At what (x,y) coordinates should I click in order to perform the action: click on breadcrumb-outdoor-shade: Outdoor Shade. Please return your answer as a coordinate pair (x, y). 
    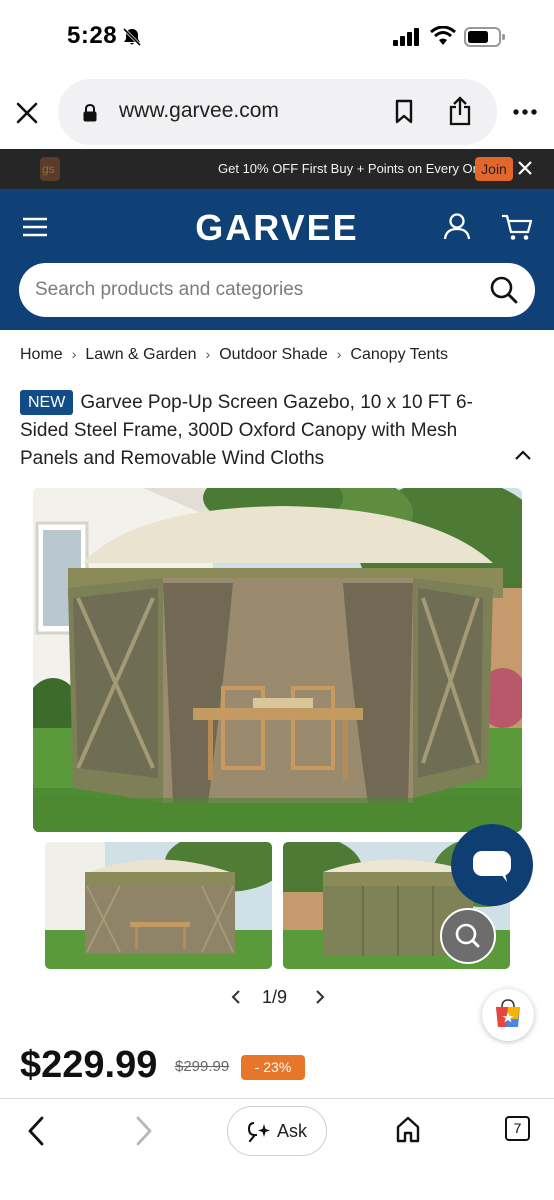
    Looking at the image, I should click on (273, 354).